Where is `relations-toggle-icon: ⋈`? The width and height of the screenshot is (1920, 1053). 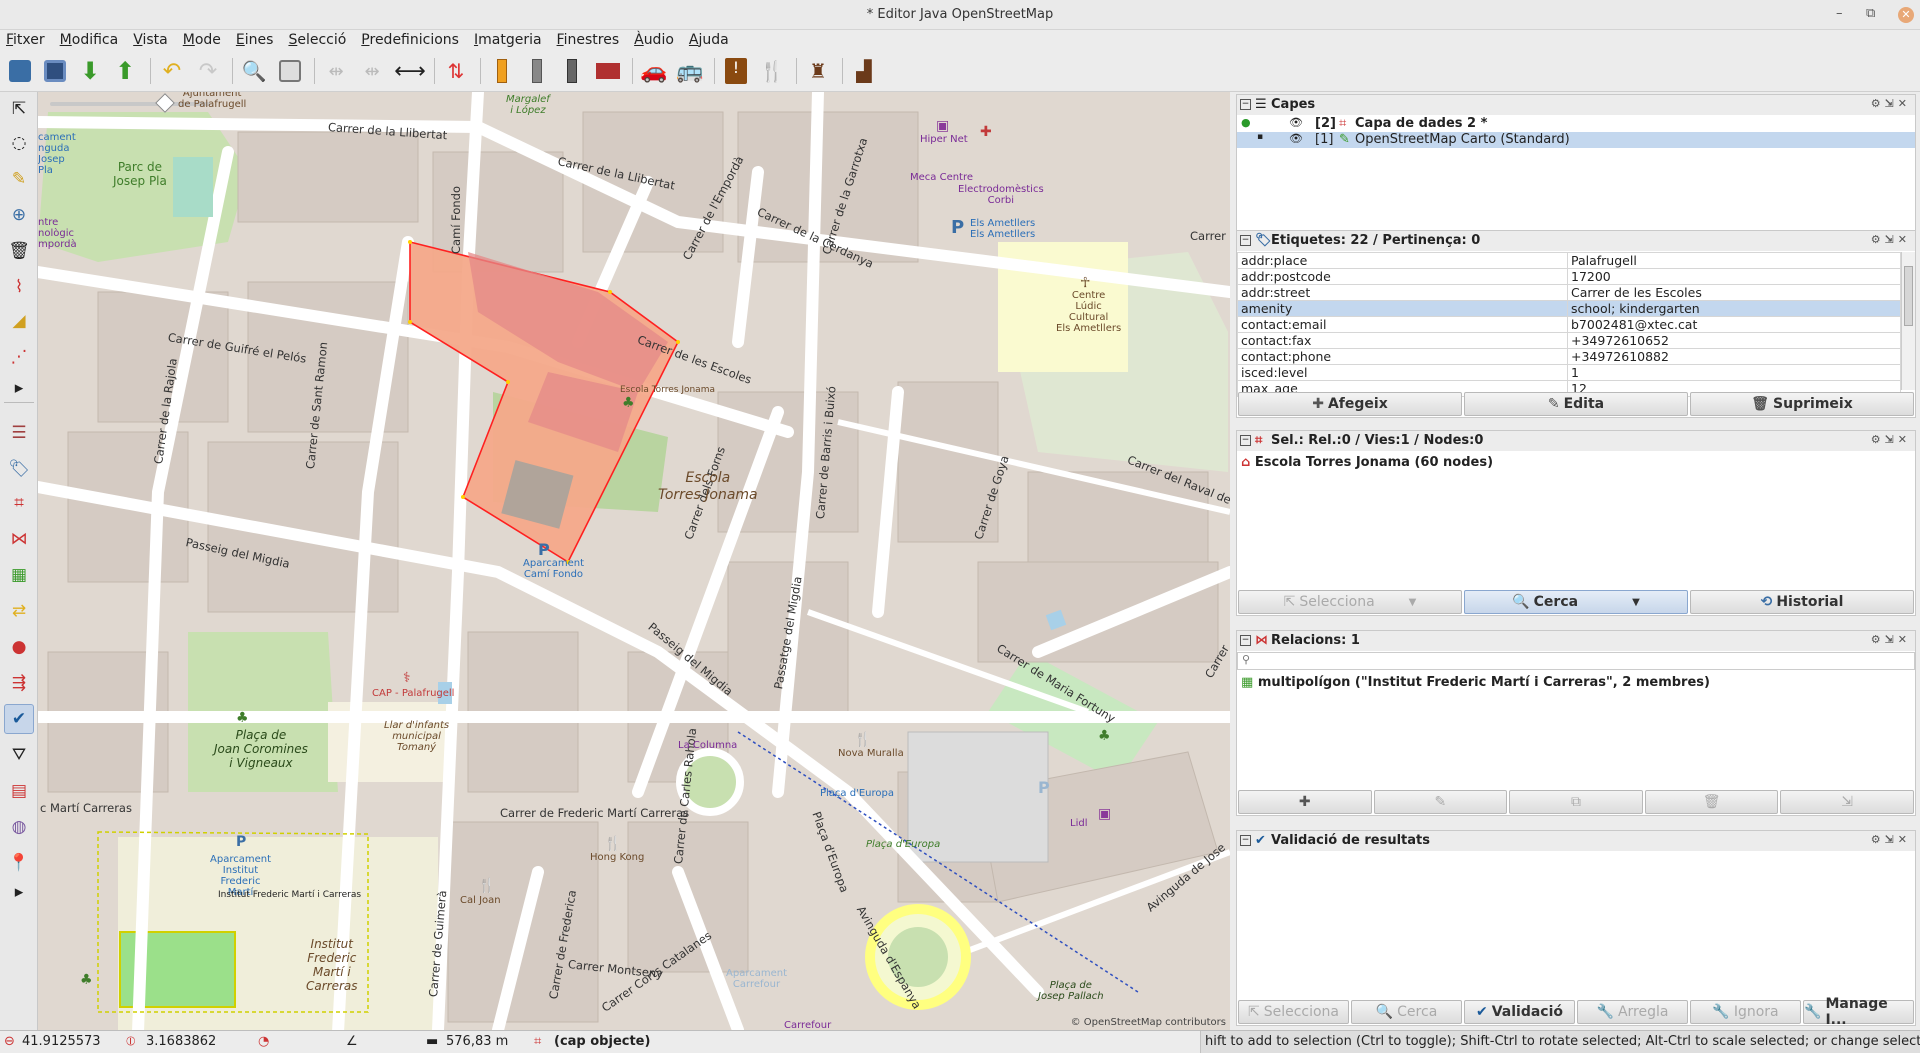 relations-toggle-icon: ⋈ is located at coordinates (19, 539).